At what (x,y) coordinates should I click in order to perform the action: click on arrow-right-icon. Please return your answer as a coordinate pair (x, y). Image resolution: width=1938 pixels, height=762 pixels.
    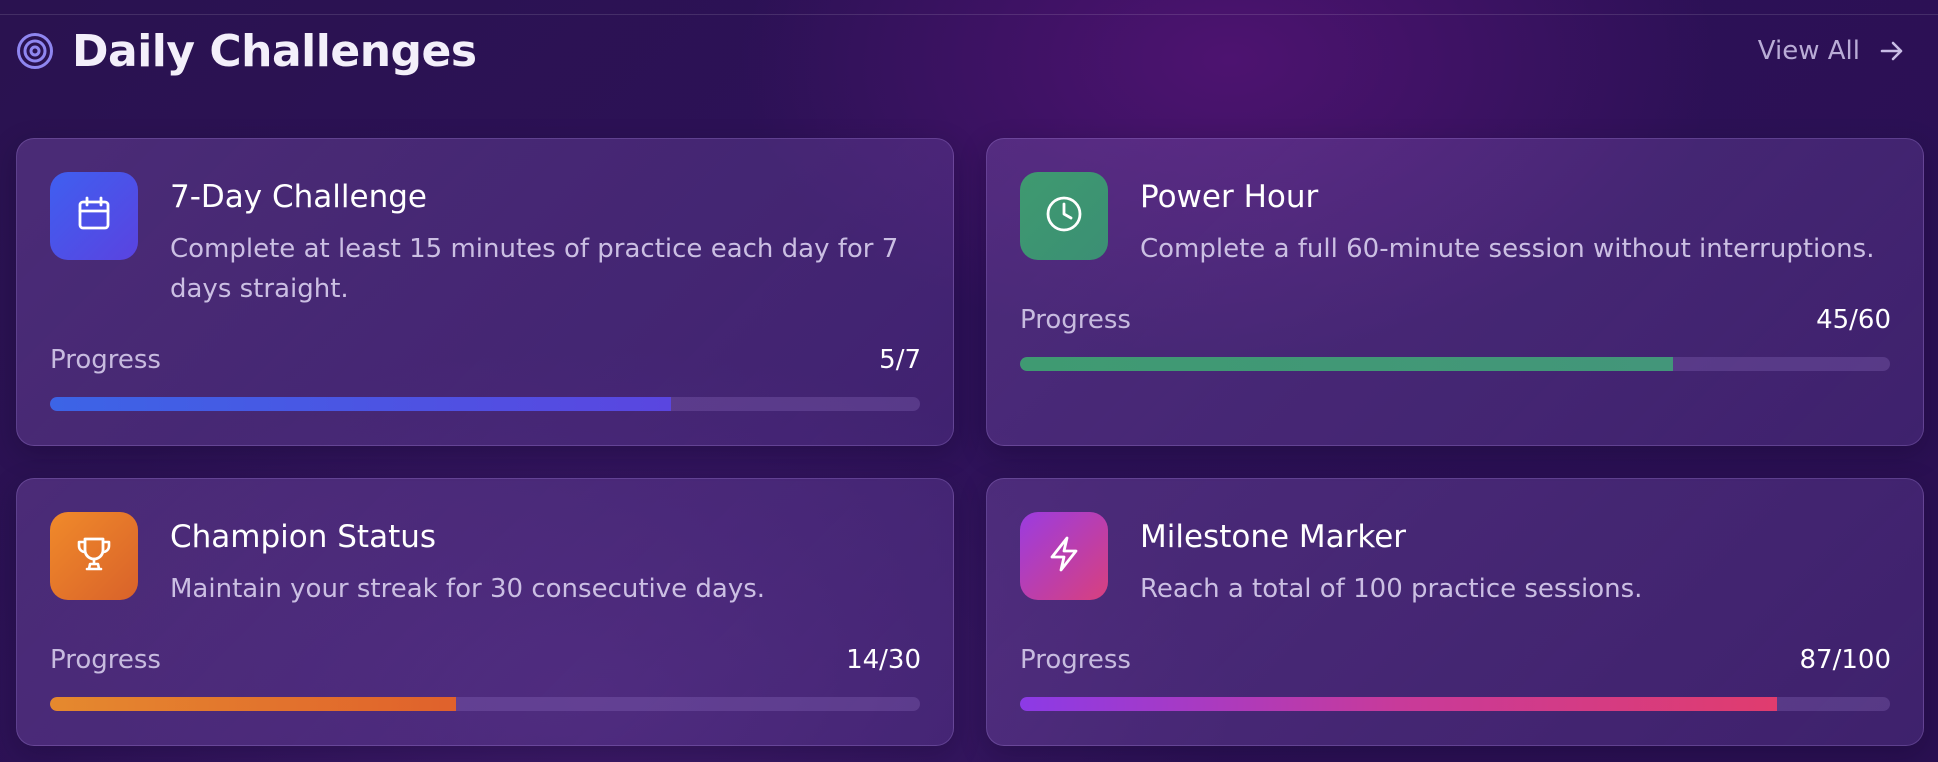
    Looking at the image, I should click on (1892, 51).